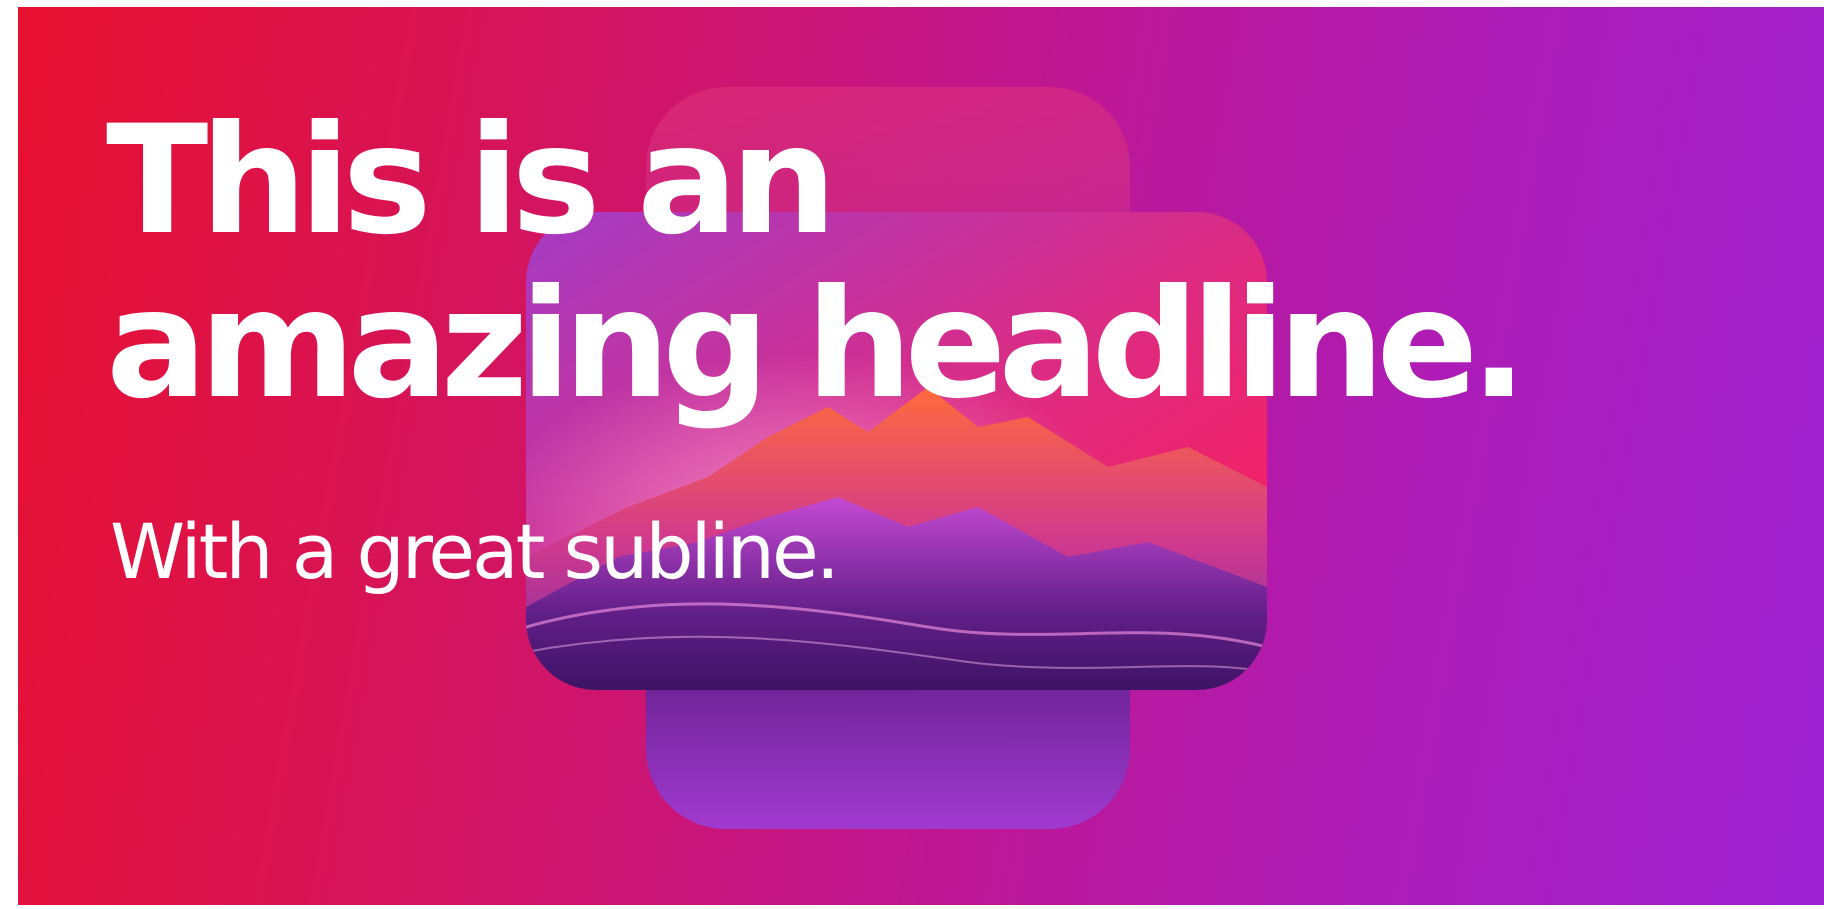 The image size is (1824, 909). I want to click on headline-line-1: This is an, so click(471, 181).